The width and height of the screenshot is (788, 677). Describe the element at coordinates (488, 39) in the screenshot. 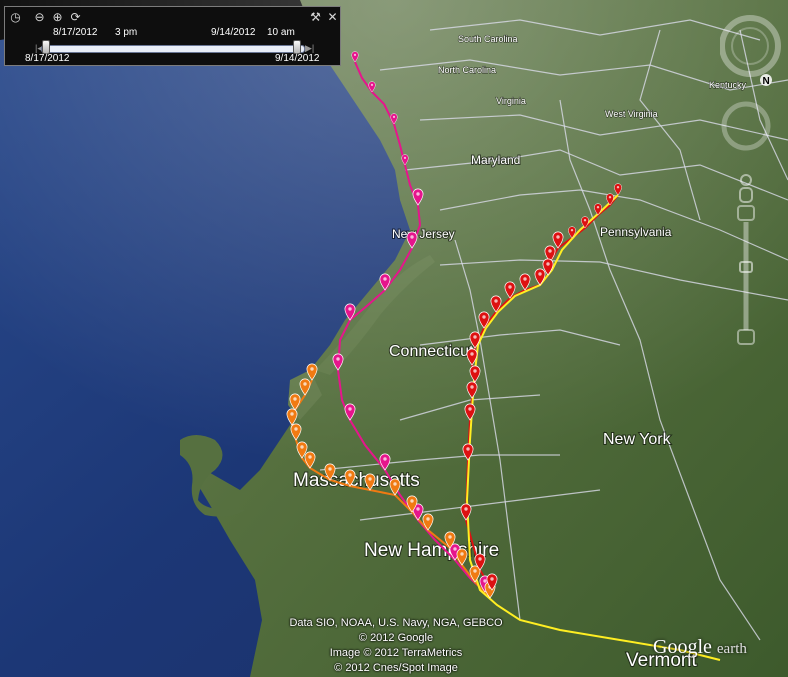

I see `label-south-carolina: South Carolina` at that location.